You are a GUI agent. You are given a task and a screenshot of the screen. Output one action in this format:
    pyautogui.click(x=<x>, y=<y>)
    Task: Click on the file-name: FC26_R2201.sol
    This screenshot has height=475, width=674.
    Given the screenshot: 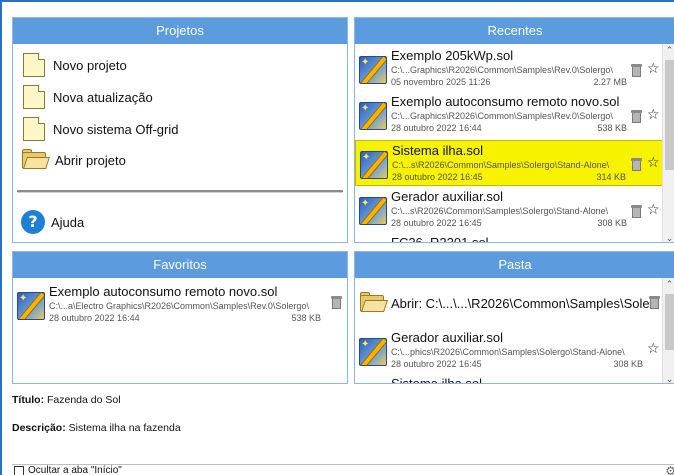 What is the action you would take?
    pyautogui.click(x=440, y=239)
    